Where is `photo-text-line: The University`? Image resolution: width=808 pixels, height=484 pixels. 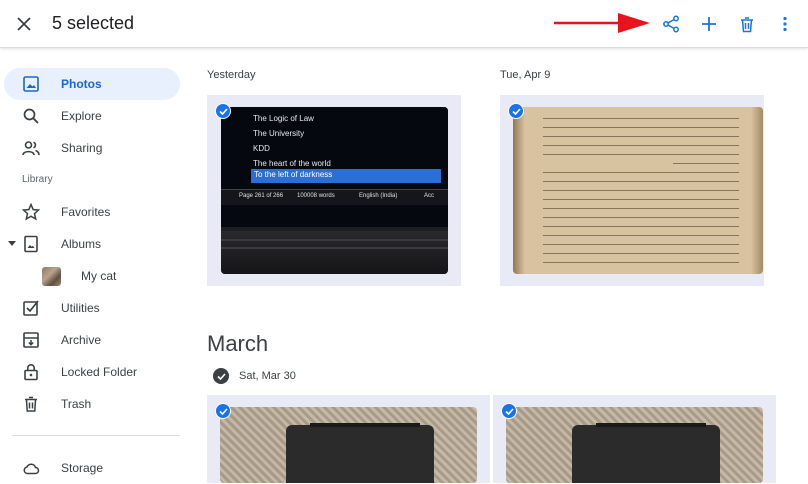 photo-text-line: The University is located at coordinates (279, 133).